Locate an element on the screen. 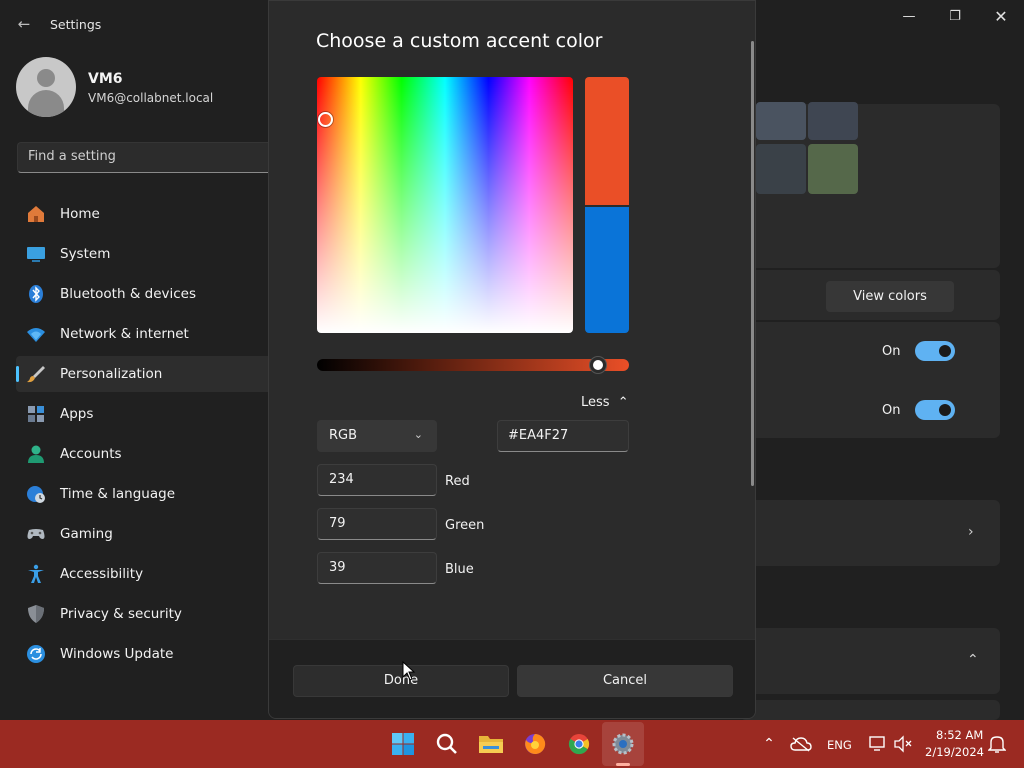  brightness-slider is located at coordinates (473, 365).